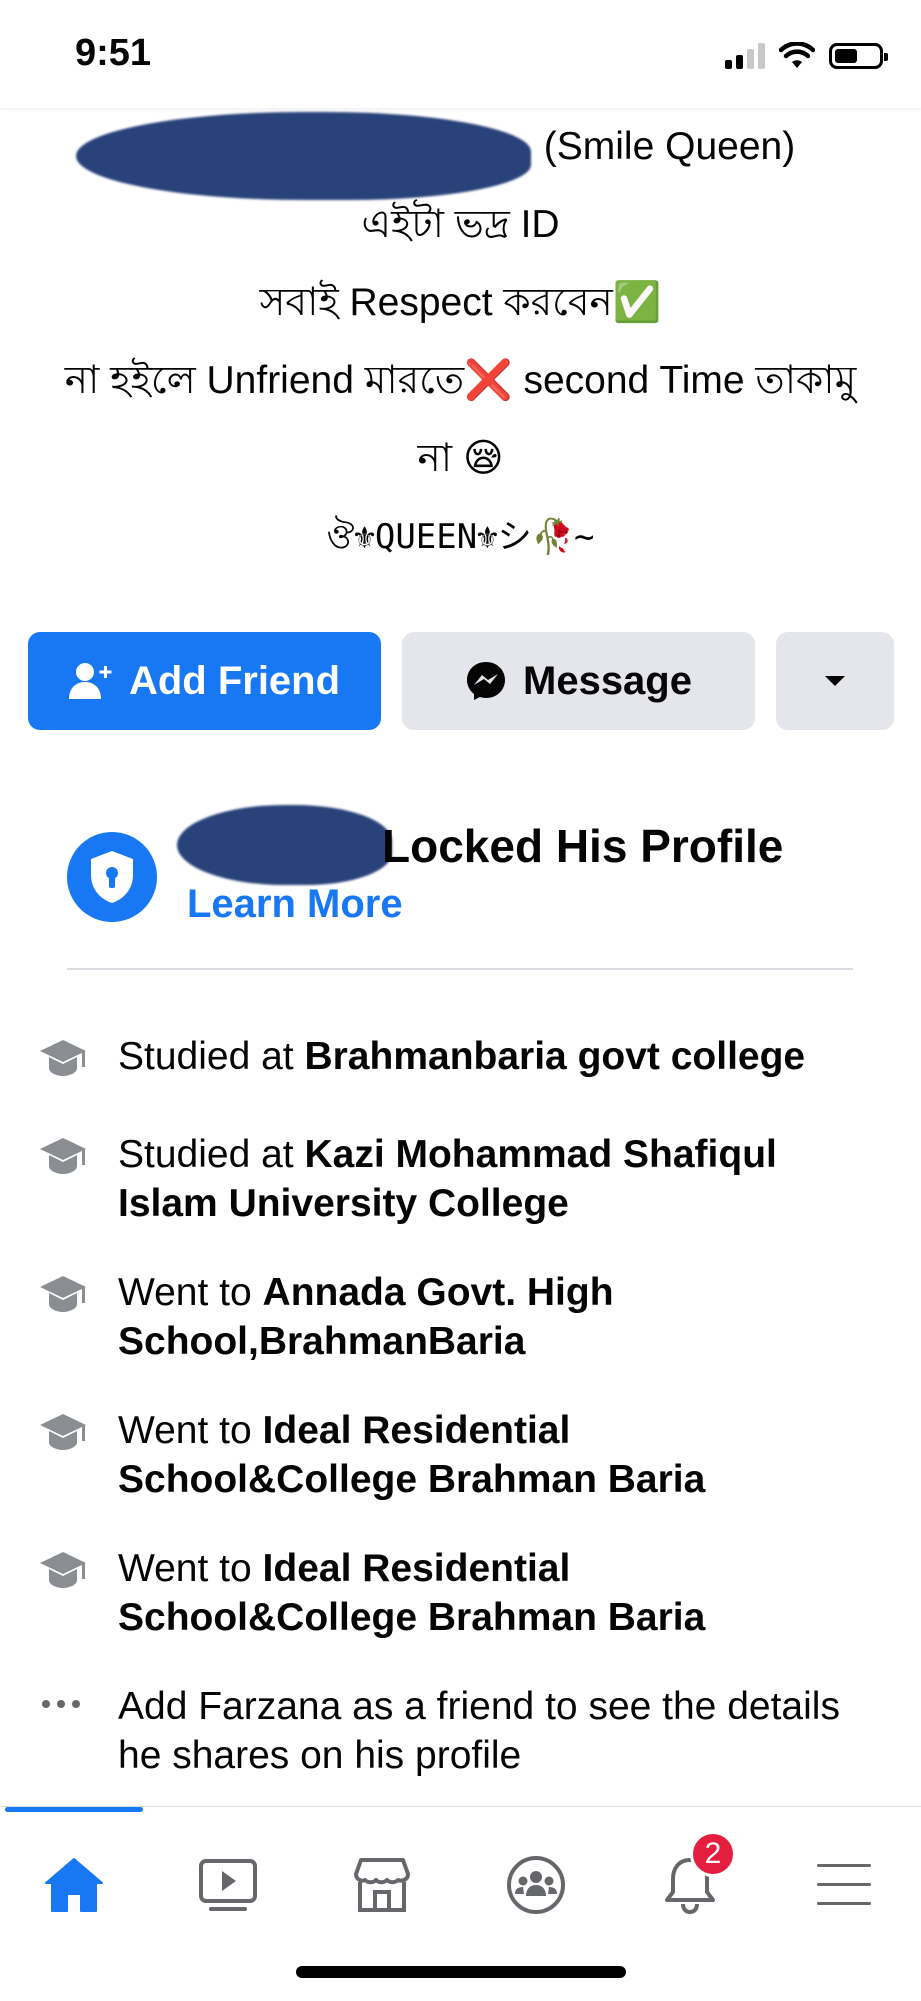  Describe the element at coordinates (460, 537) in the screenshot. I see `bio-line-6: ঔ⚜QUEEN⚜シ🥀~` at that location.